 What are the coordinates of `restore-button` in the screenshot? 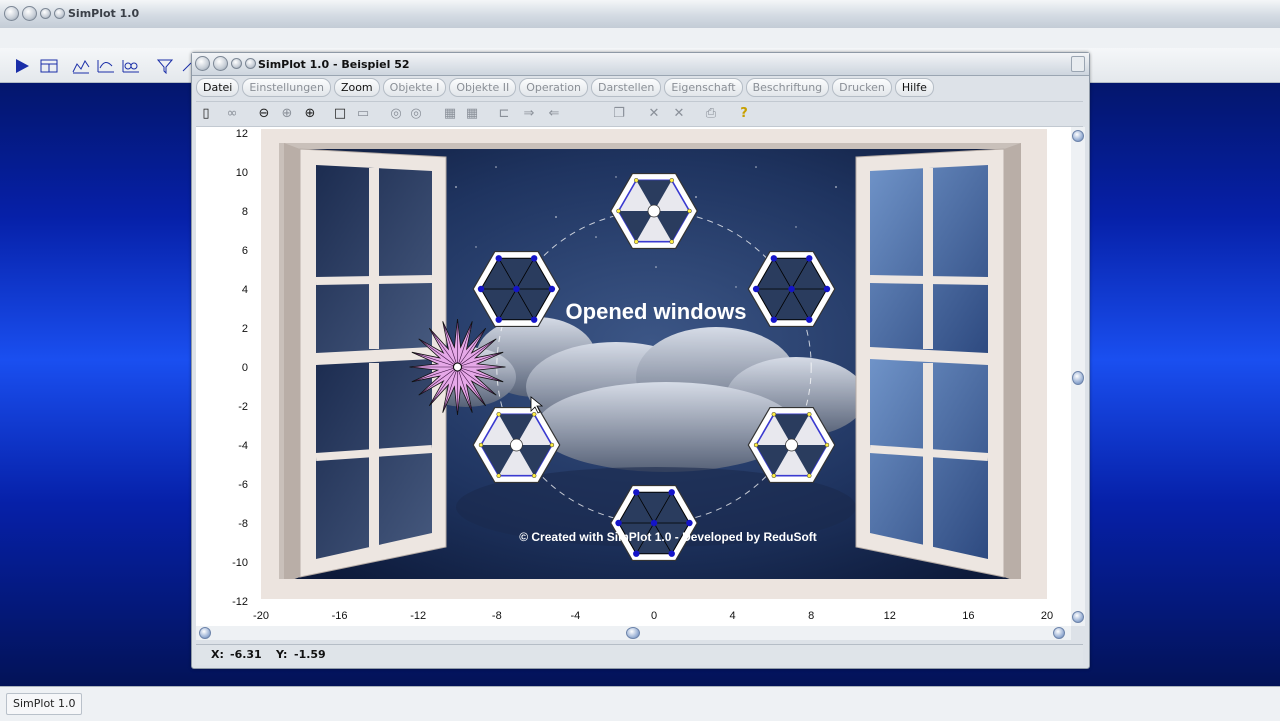 It's located at (59, 13).